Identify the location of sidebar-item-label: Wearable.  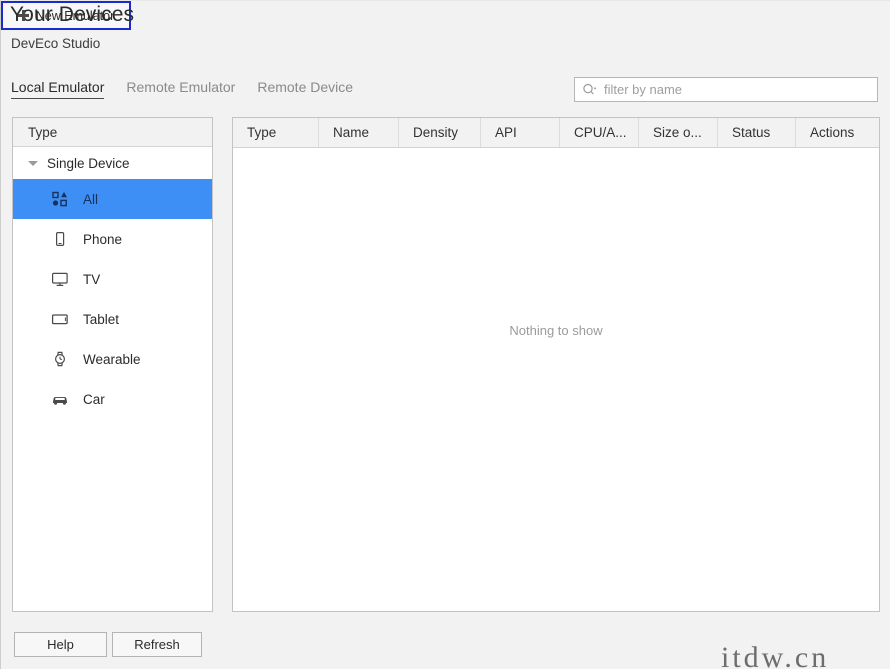
(112, 359).